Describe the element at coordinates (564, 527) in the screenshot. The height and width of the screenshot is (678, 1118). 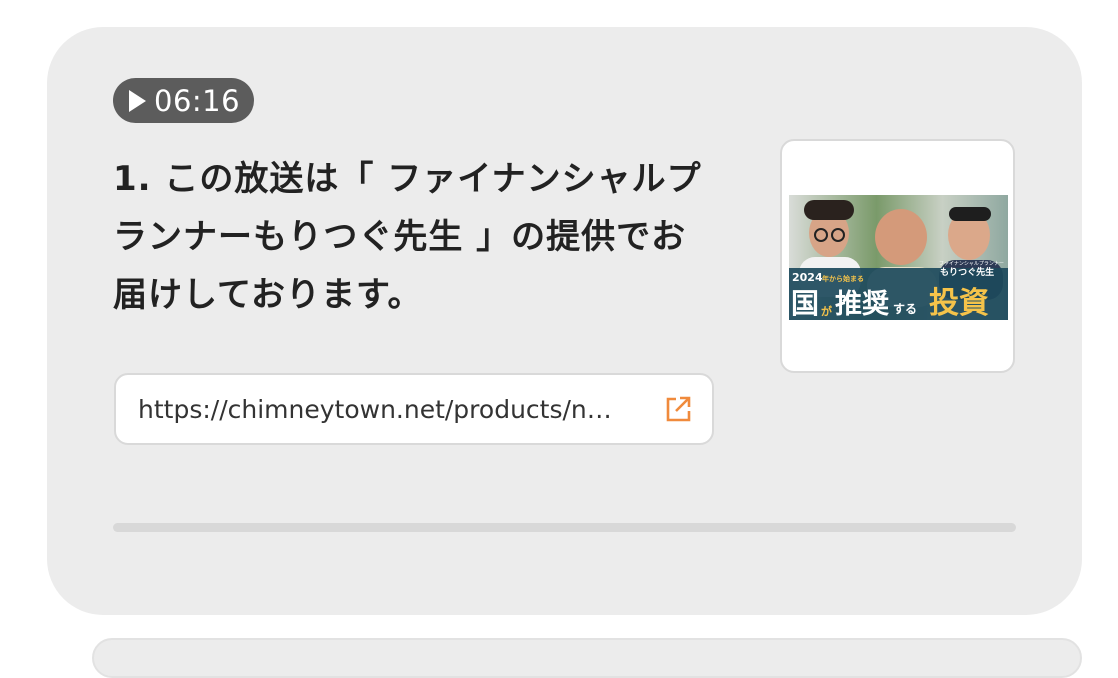
I see `section-divider` at that location.